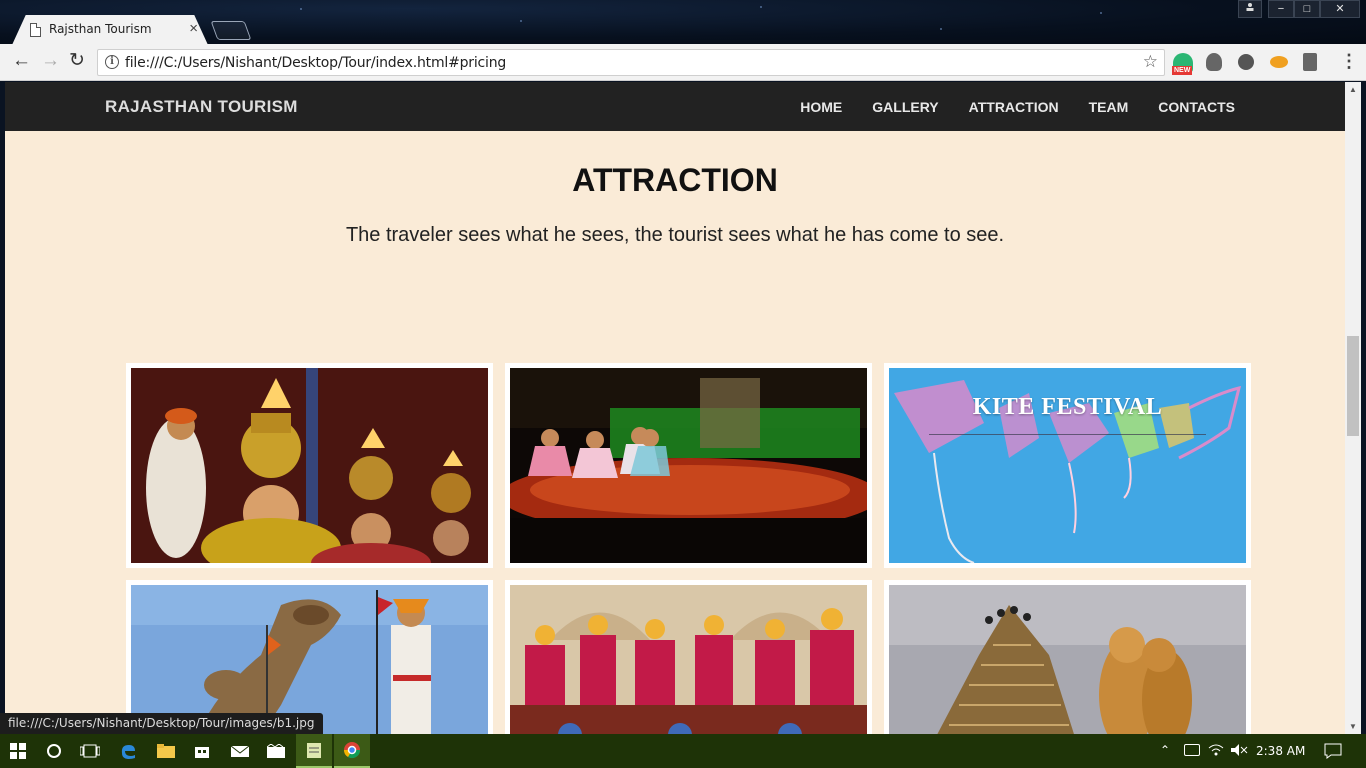 The width and height of the screenshot is (1366, 768). I want to click on store-icon, so click(202, 751).